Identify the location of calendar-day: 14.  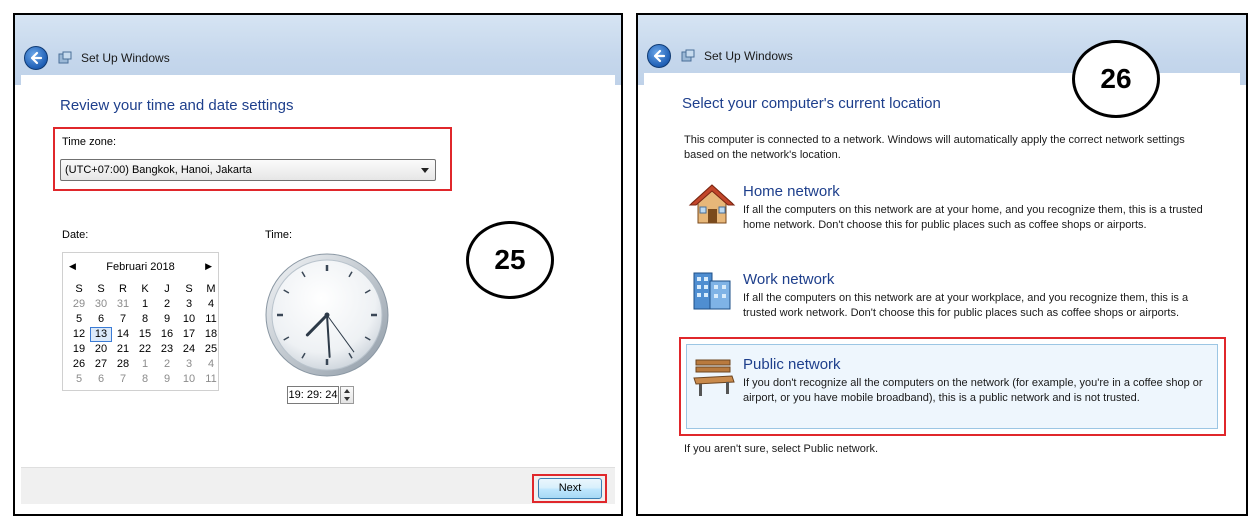
(123, 334).